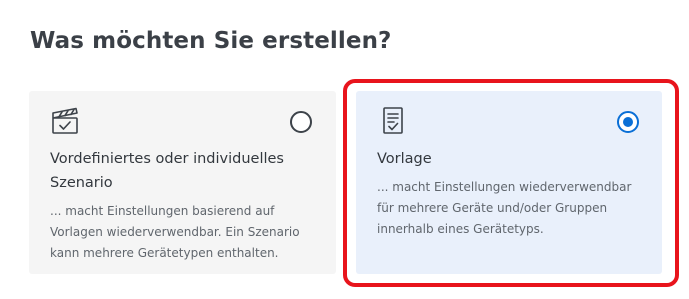 This screenshot has width=689, height=299. I want to click on page-title: Was möchten Sie erstellen?, so click(211, 41).